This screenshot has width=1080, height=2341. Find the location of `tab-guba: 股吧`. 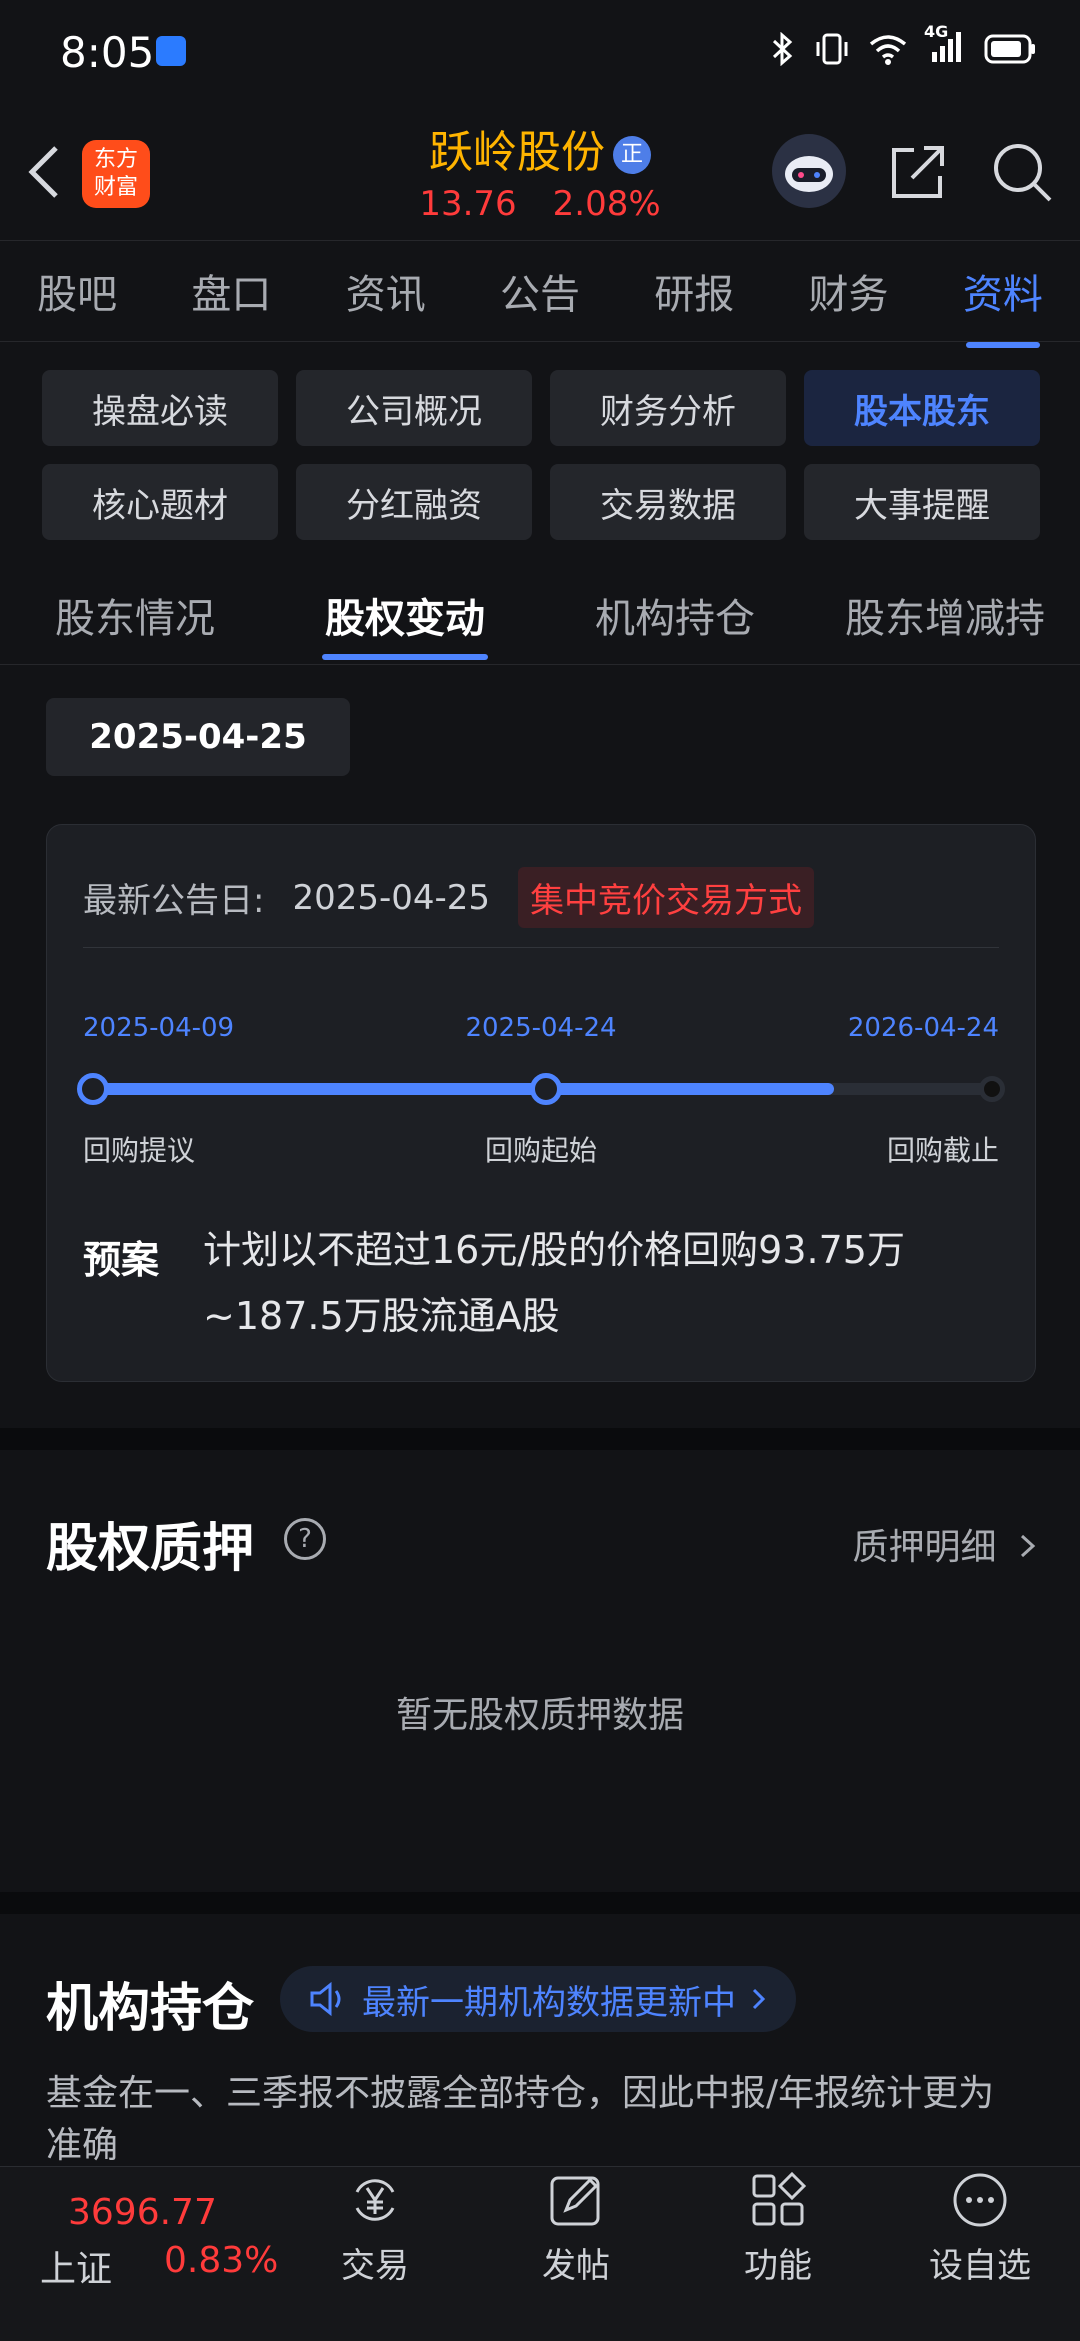

tab-guba: 股吧 is located at coordinates (77, 291).